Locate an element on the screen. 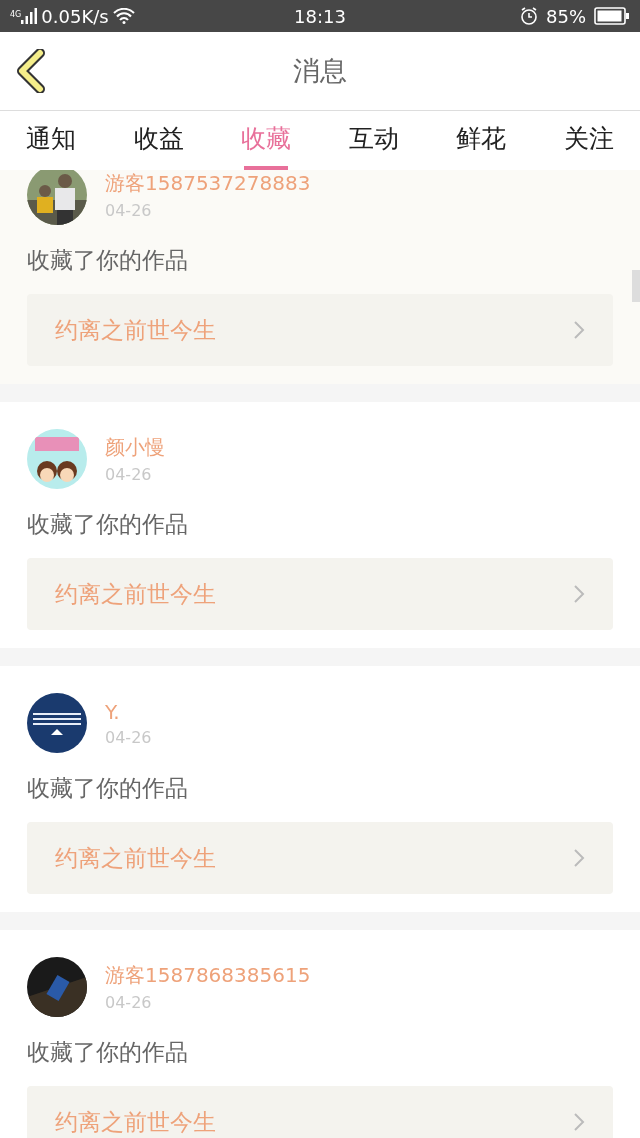 The height and width of the screenshot is (1138, 640). back-button is located at coordinates (31, 72).